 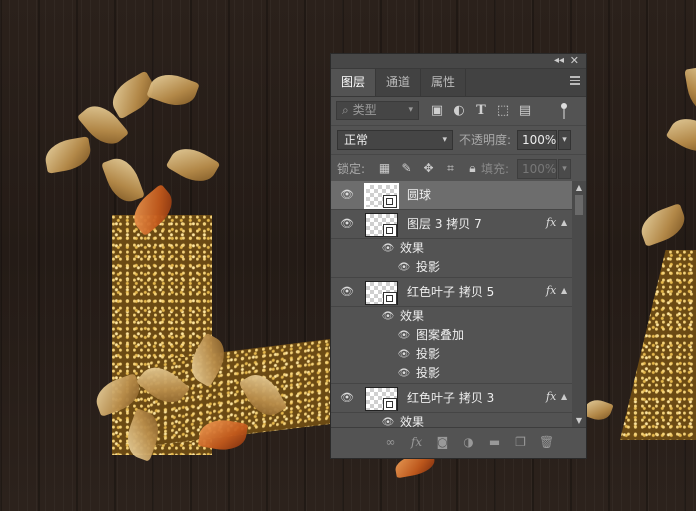 I want to click on blend-mode-value: 正常, so click(x=356, y=140).